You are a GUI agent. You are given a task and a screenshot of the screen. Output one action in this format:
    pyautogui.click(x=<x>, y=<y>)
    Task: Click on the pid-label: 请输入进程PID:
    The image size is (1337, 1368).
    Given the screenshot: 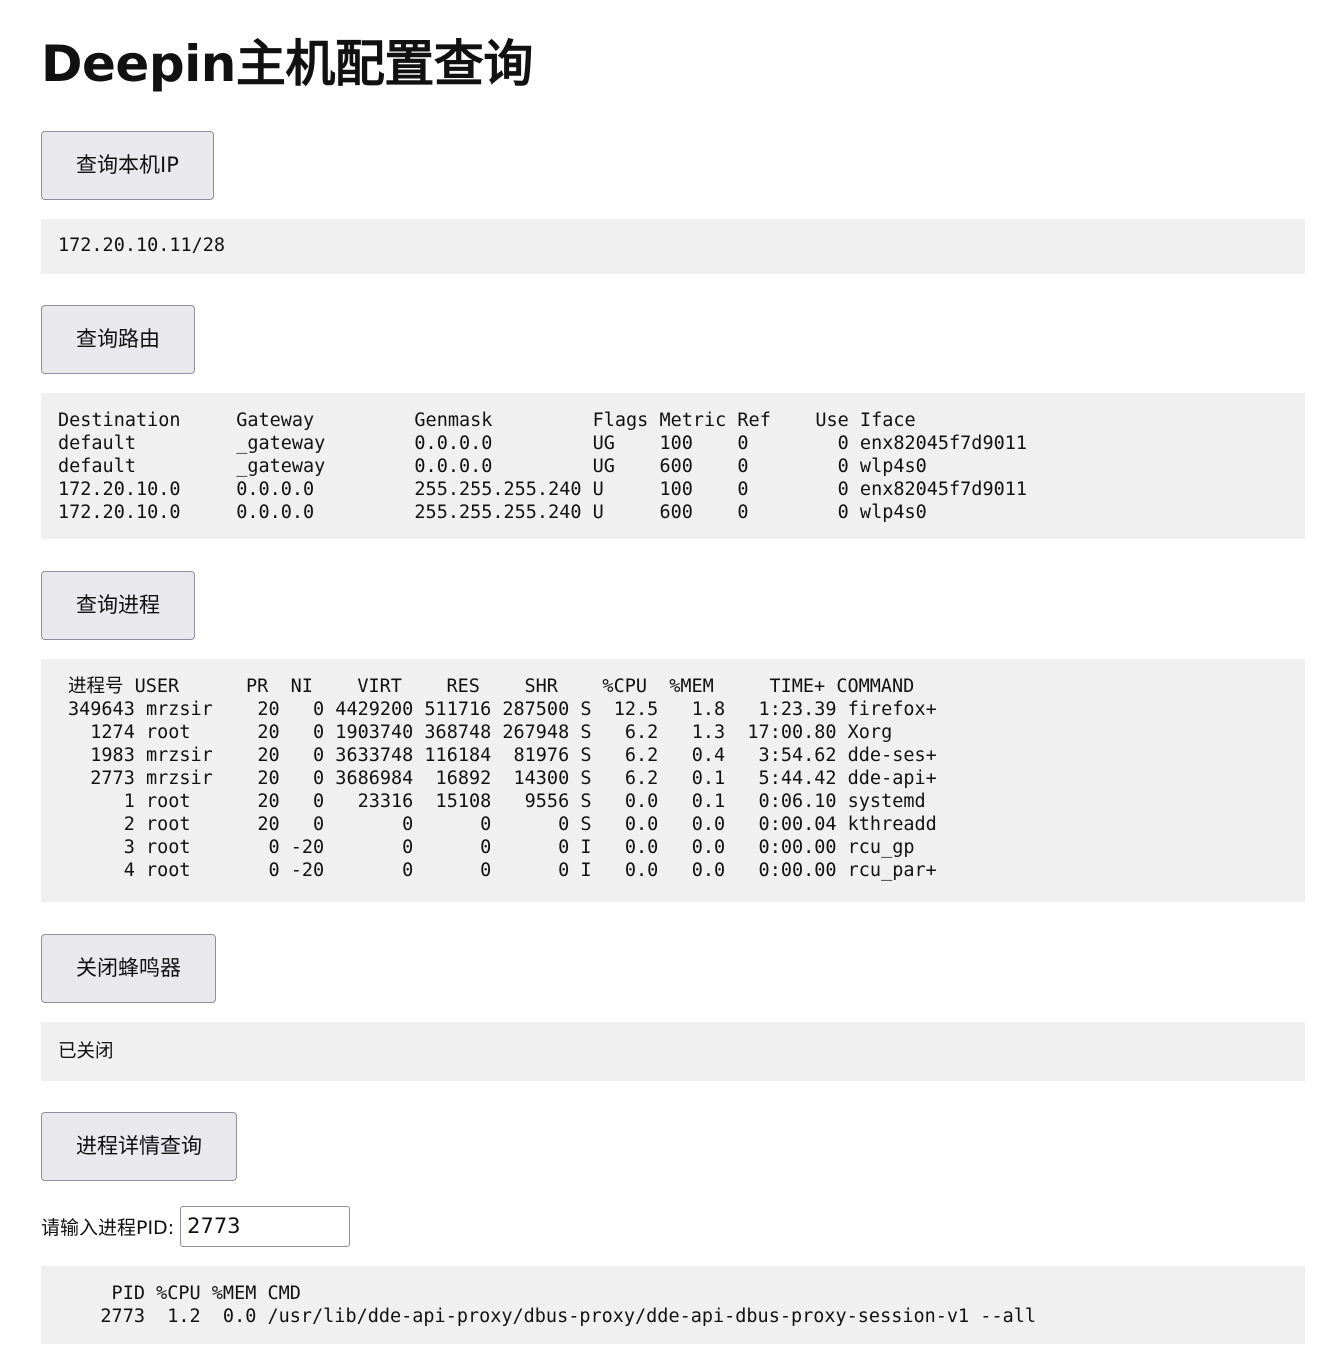 What is the action you would take?
    pyautogui.click(x=108, y=1227)
    